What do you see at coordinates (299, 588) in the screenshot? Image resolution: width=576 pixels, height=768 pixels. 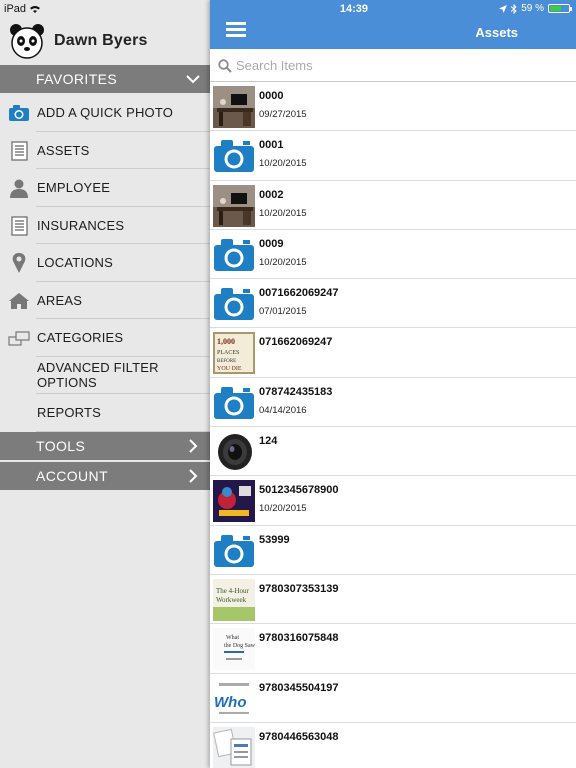 I see `asset-name: 9780307353139` at bounding box center [299, 588].